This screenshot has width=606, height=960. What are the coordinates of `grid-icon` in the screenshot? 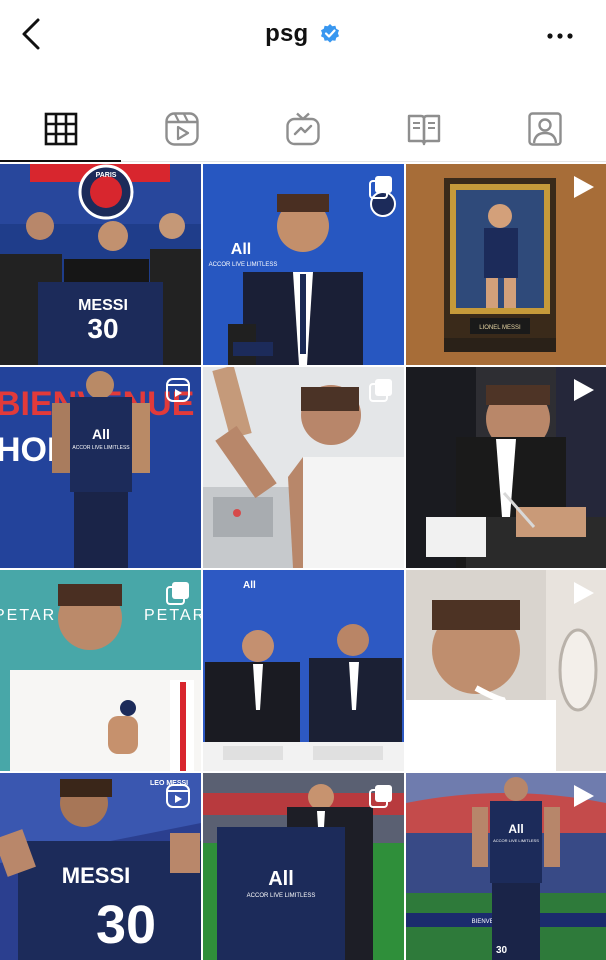 It's located at (60, 129).